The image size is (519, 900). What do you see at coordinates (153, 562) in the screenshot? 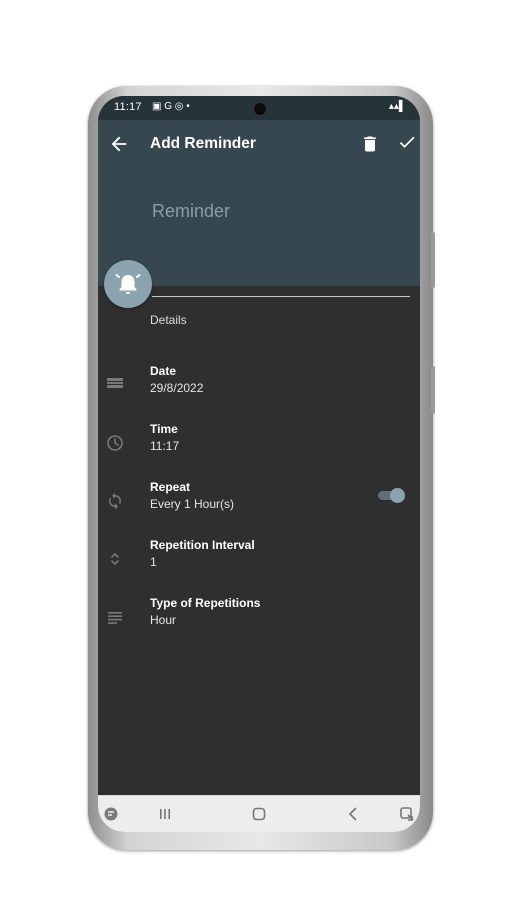
I see `repetition-interval-value: 1` at bounding box center [153, 562].